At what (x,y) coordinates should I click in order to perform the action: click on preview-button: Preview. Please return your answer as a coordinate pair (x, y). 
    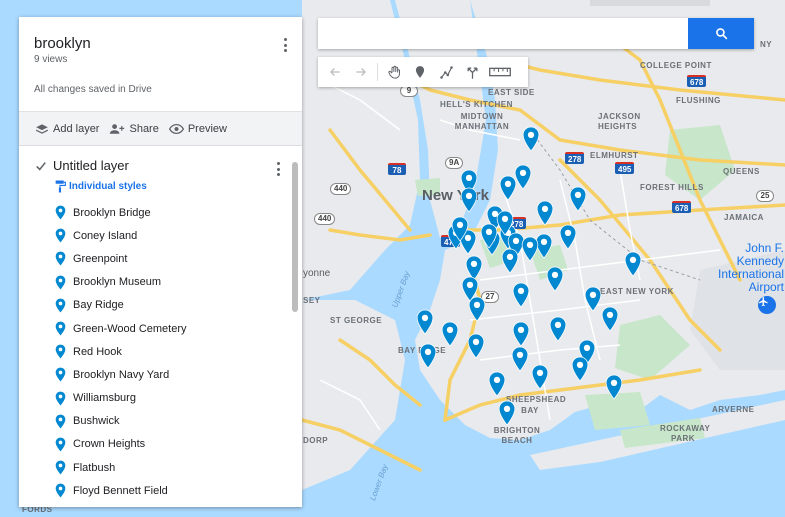
    Looking at the image, I should click on (197, 129).